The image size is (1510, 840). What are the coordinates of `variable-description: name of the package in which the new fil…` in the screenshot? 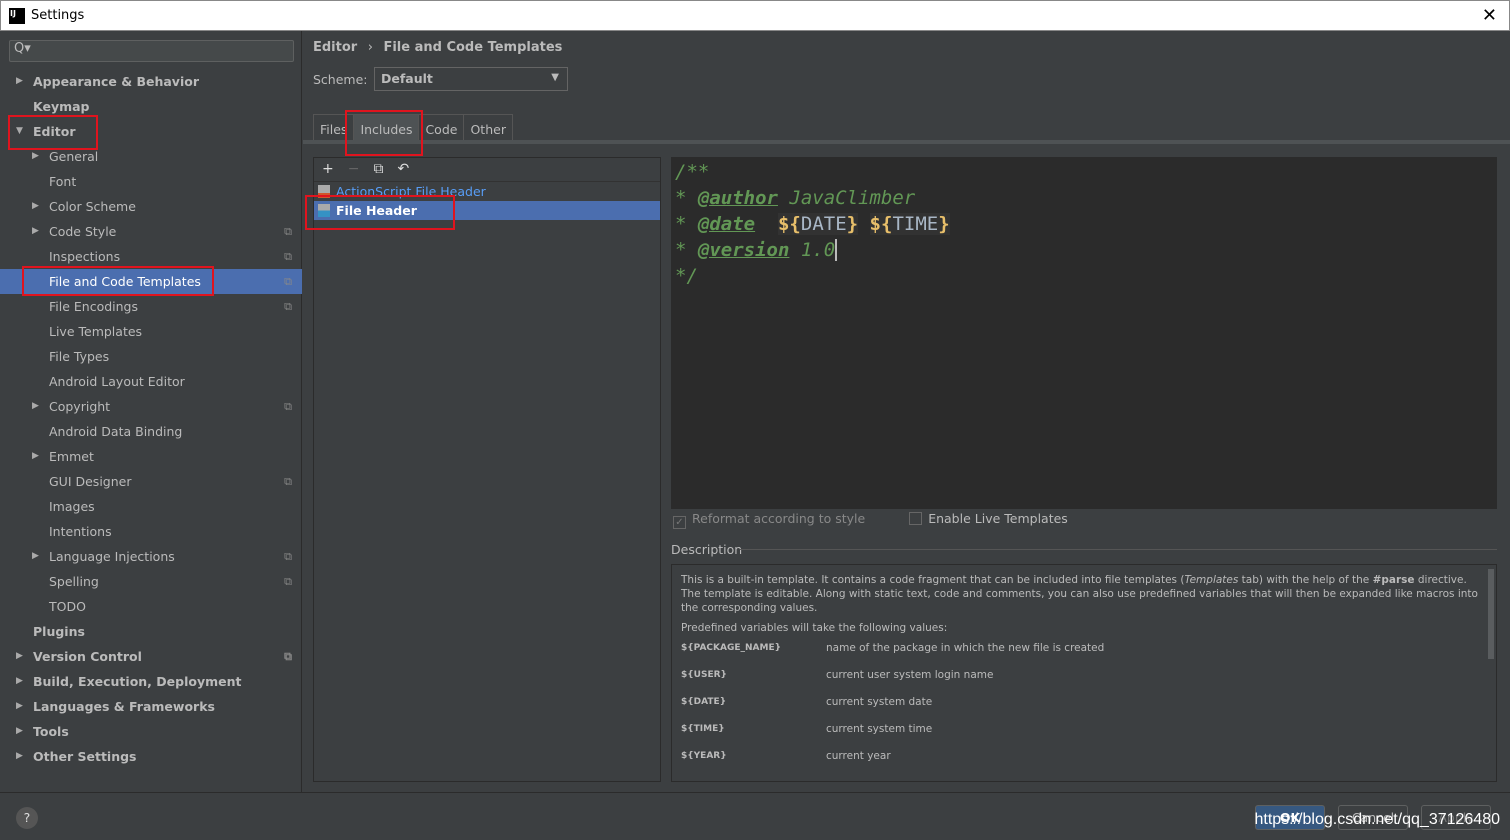 It's located at (965, 648).